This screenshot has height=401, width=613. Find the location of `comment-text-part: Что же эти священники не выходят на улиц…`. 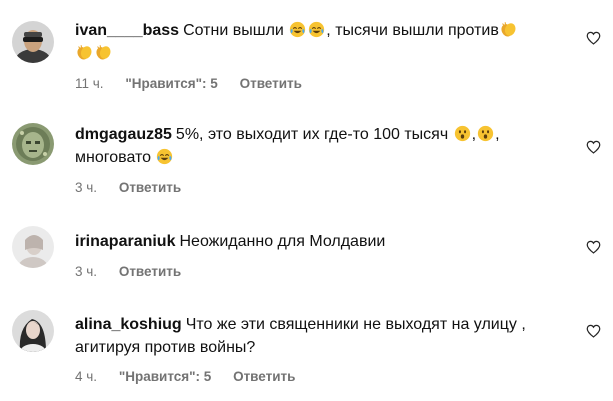

comment-text-part: Что же эти священники не выходят на улиц… is located at coordinates (355, 324).